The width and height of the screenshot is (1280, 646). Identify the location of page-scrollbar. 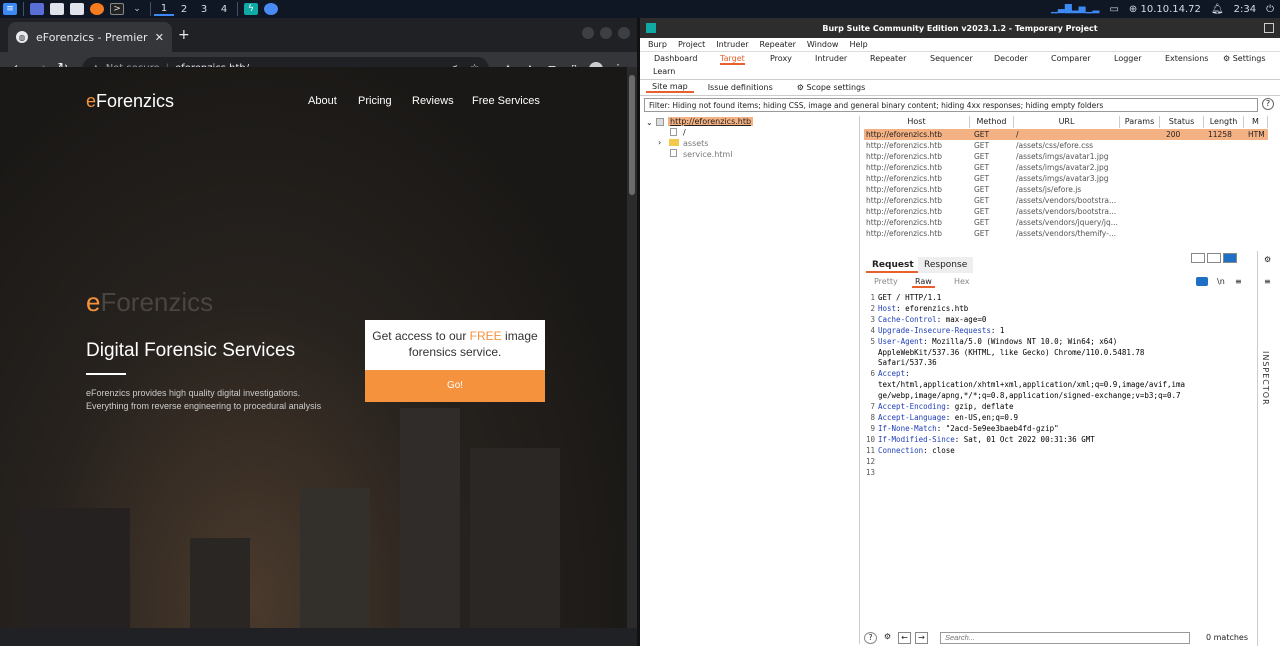
(632, 347).